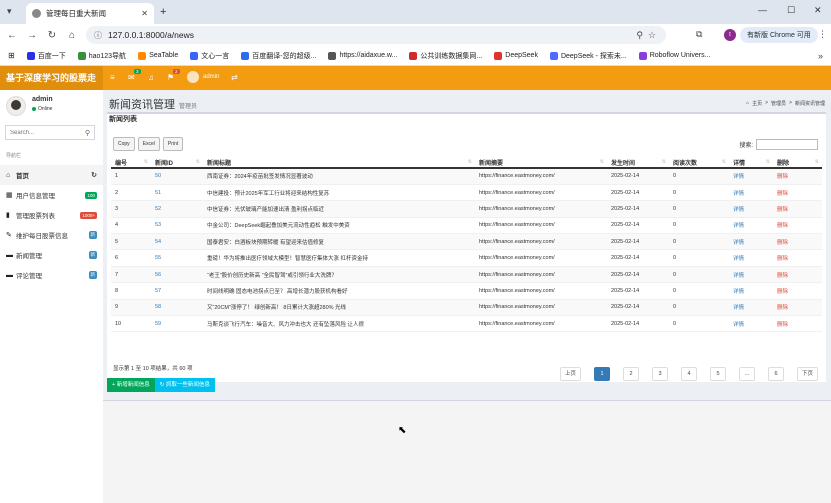  I want to click on minimize-icon: —, so click(762, 10).